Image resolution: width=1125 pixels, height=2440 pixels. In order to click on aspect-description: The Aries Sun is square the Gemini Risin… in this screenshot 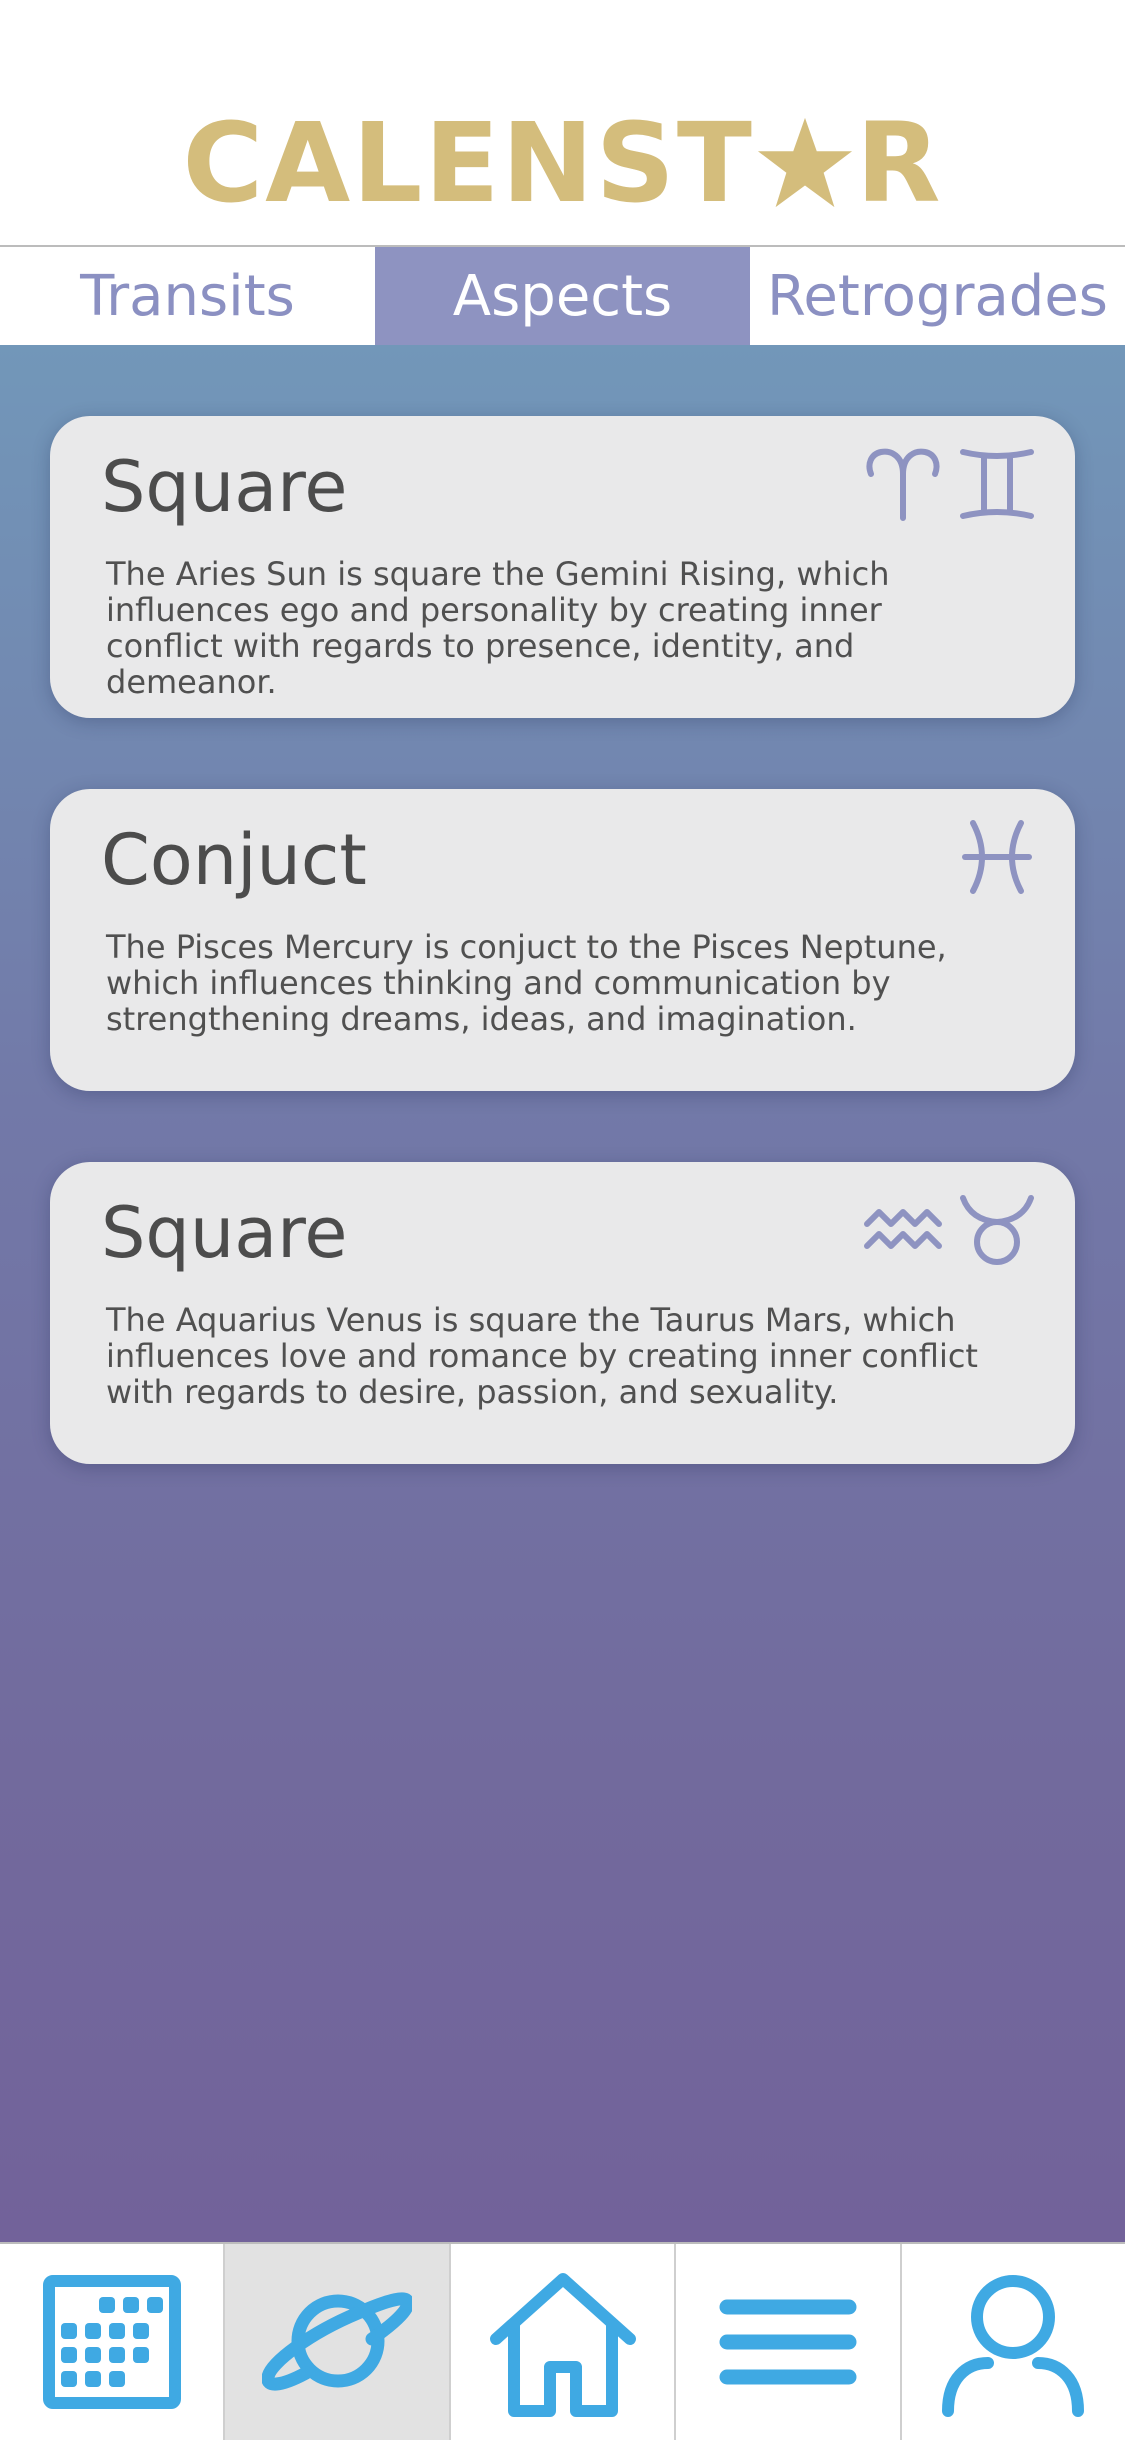, I will do `click(498, 628)`.